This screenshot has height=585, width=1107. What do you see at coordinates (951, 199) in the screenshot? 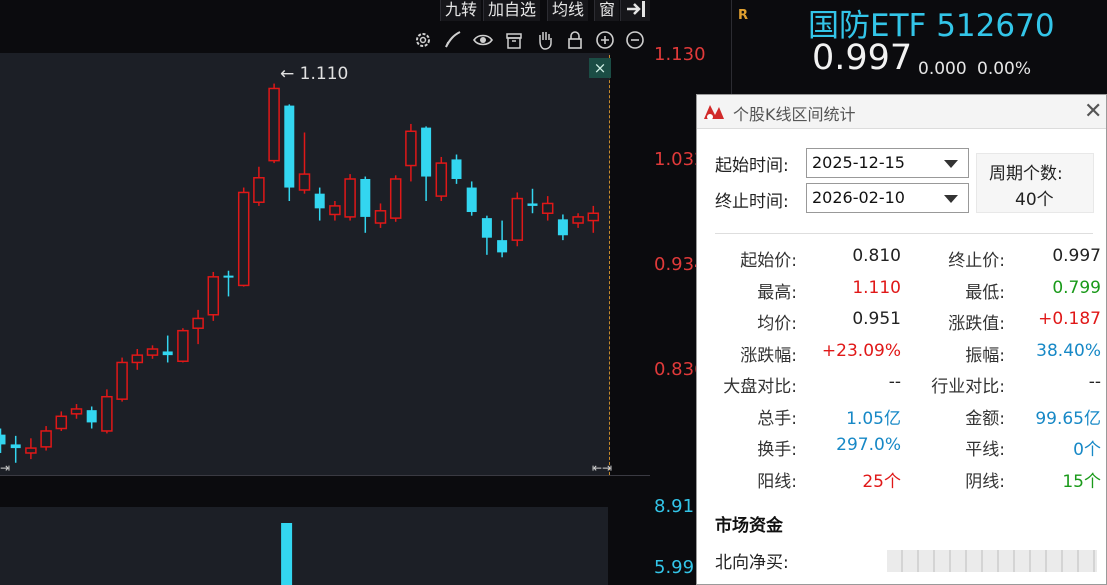
I see `chevron-down-icon` at bounding box center [951, 199].